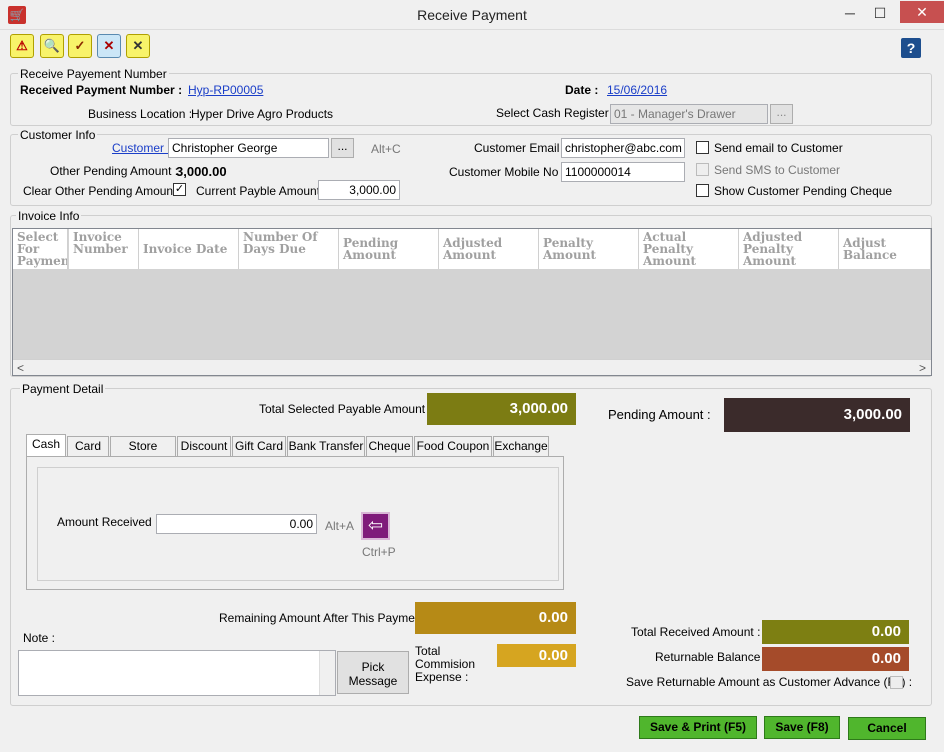 The height and width of the screenshot is (752, 944). What do you see at coordinates (835, 659) in the screenshot?
I see `returnable-balance-value: 0.00` at bounding box center [835, 659].